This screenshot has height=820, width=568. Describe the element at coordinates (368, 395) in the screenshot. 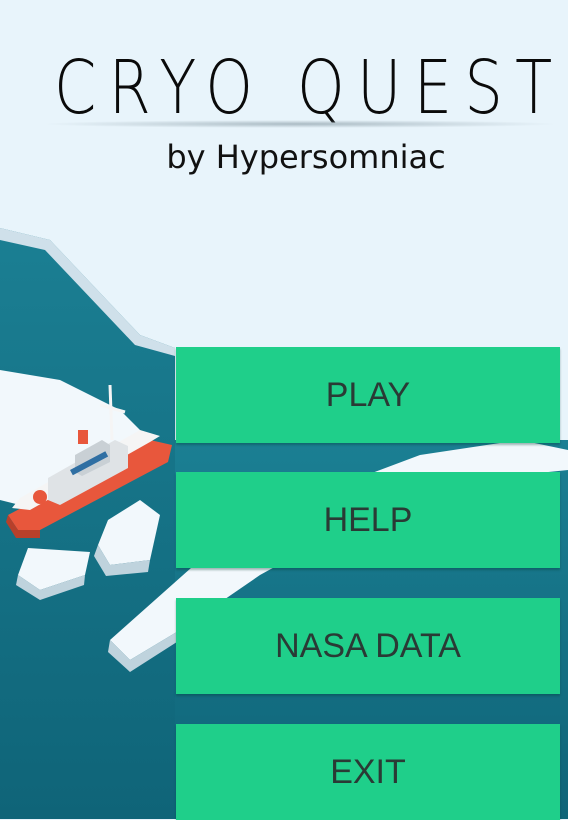

I see `play-button: PLAY` at that location.